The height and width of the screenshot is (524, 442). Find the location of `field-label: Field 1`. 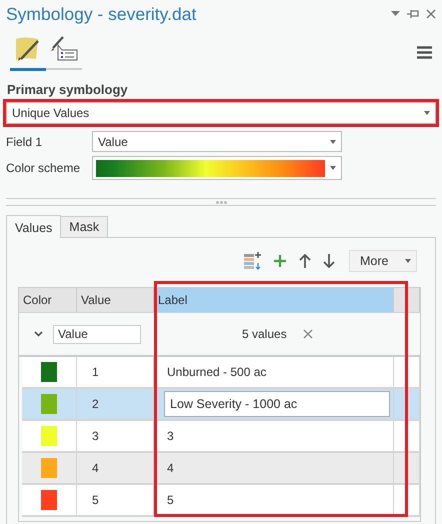

field-label: Field 1 is located at coordinates (25, 141).